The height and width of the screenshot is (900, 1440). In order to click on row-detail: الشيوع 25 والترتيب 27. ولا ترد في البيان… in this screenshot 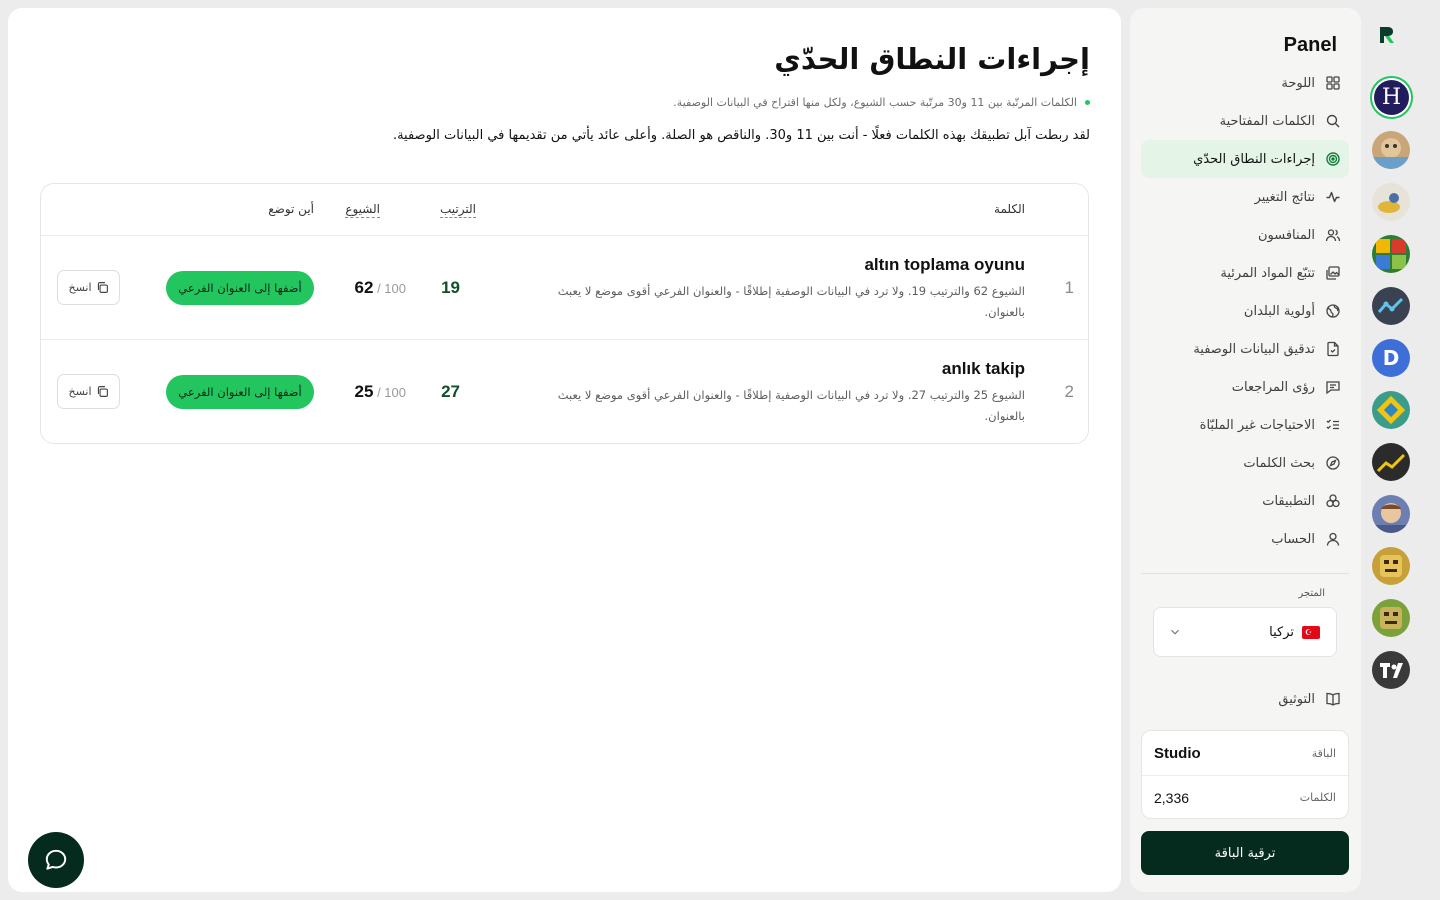, I will do `click(791, 405)`.